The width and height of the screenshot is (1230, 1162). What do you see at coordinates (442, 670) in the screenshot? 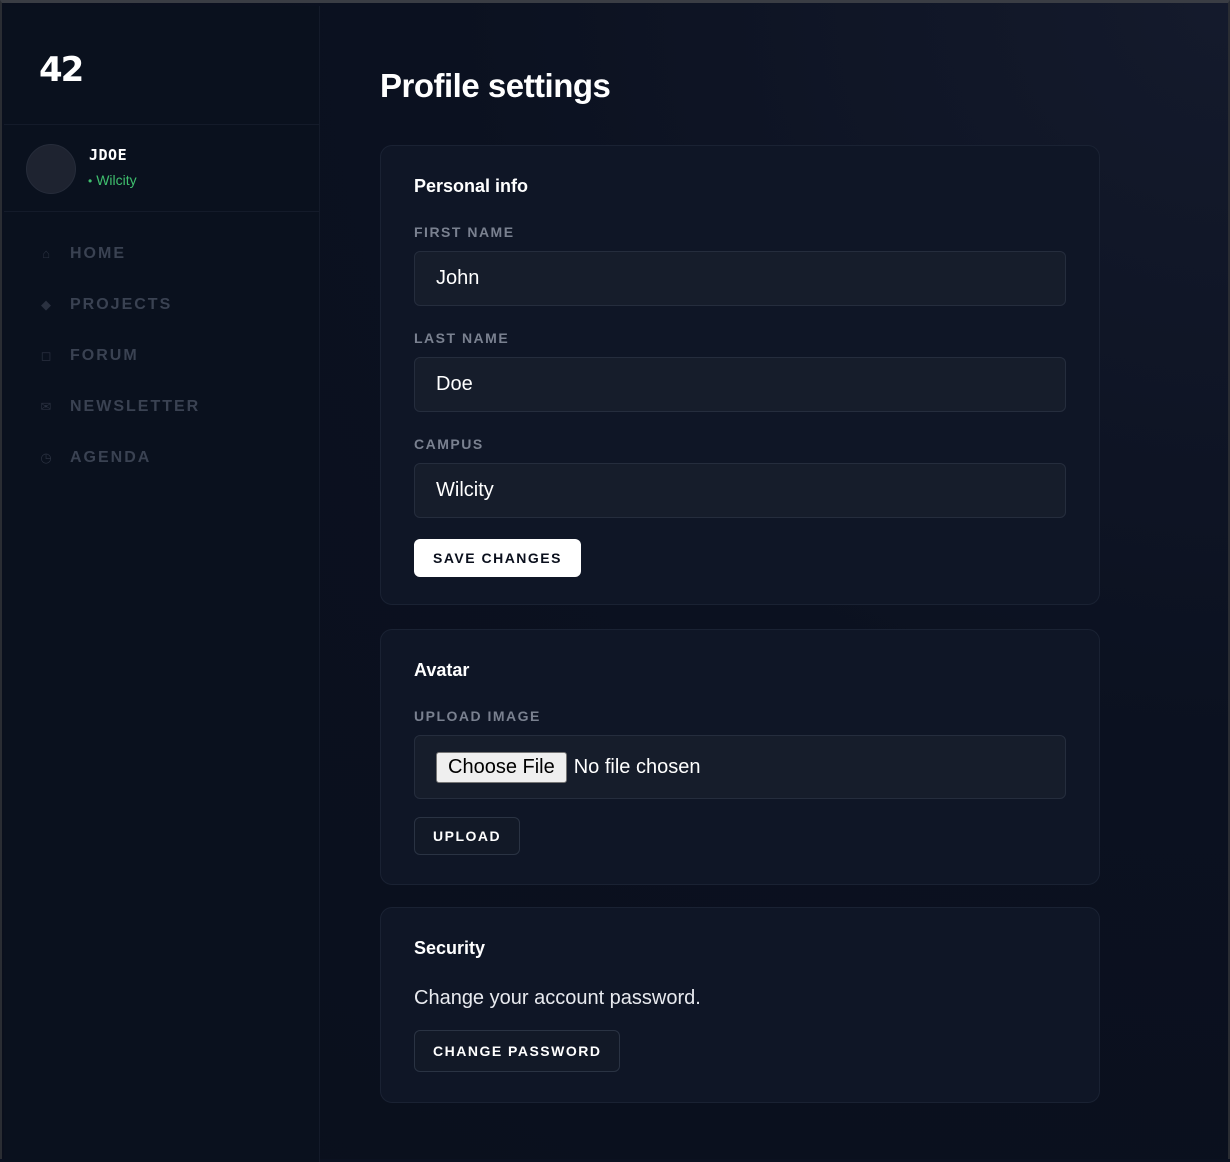
I see `card-title: Avatar` at bounding box center [442, 670].